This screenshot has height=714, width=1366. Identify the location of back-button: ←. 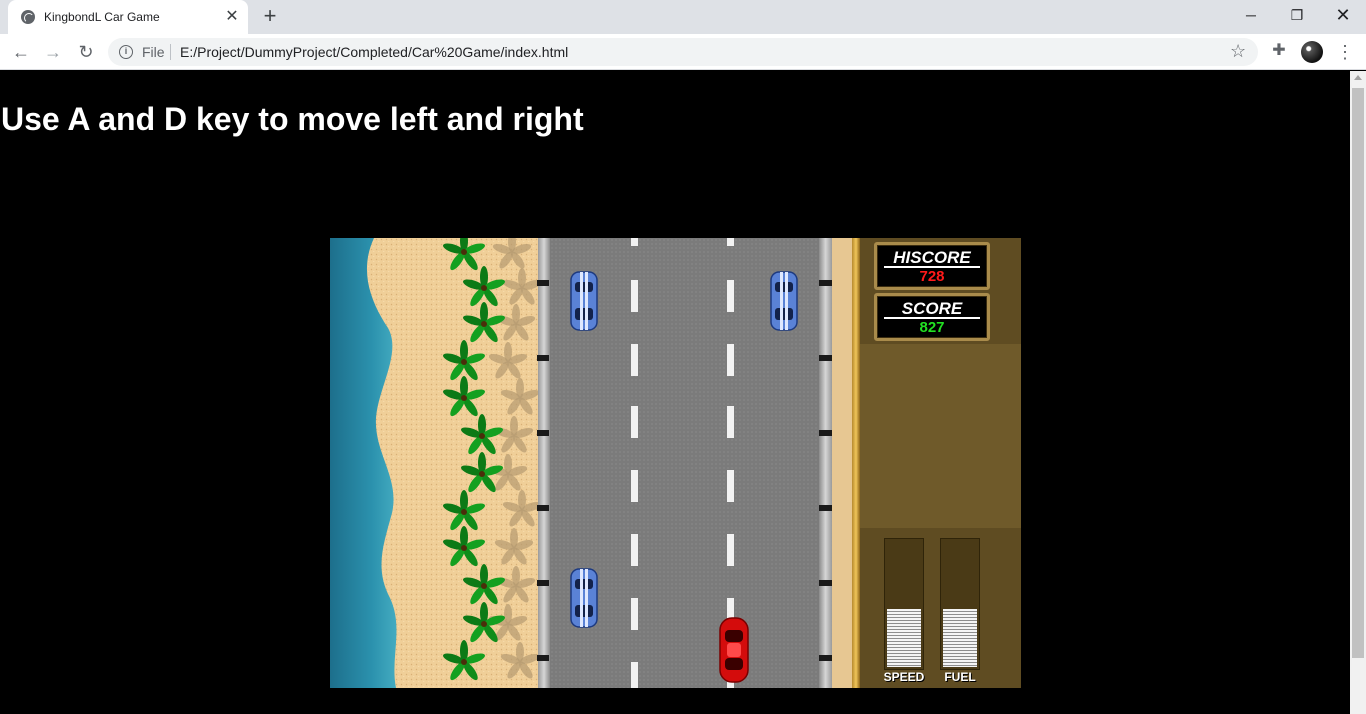
(21, 52).